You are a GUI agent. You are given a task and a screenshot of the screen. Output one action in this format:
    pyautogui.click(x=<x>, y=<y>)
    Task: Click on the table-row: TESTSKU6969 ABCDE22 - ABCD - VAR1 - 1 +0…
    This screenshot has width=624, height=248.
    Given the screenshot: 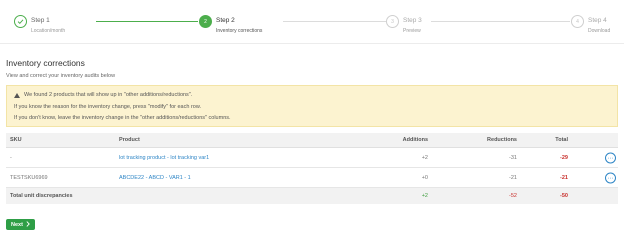 What is the action you would take?
    pyautogui.click(x=312, y=178)
    